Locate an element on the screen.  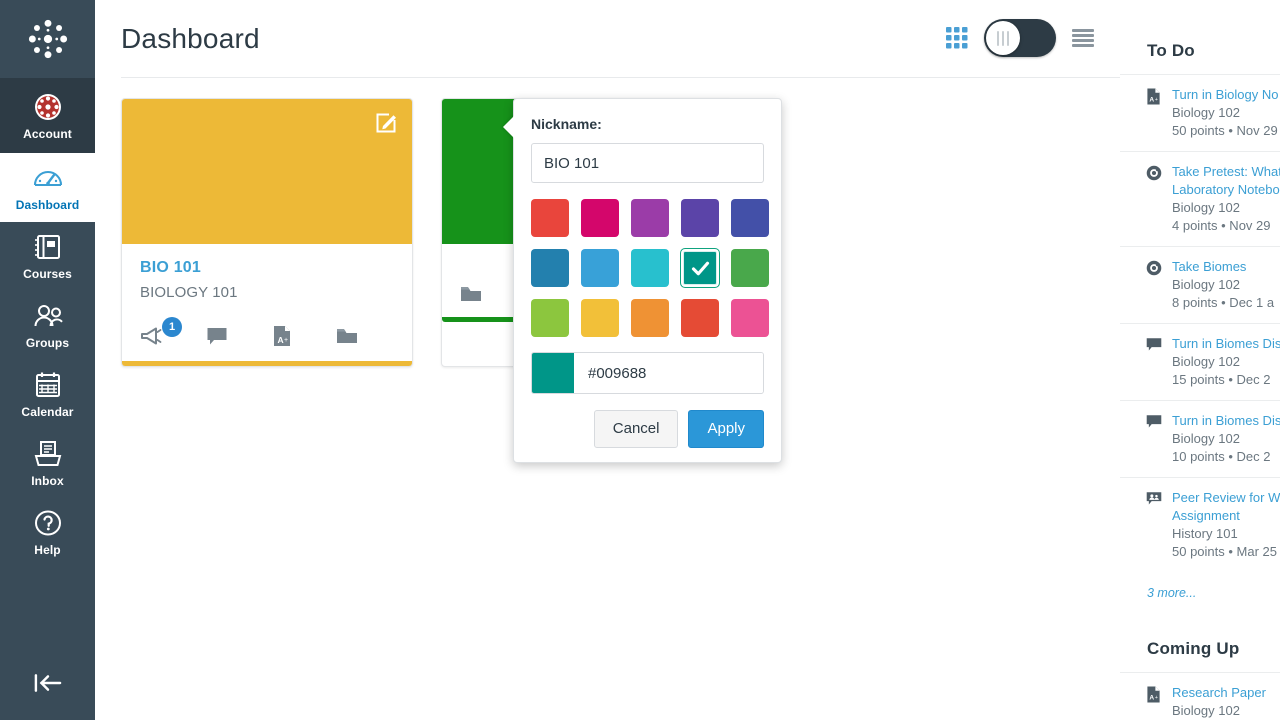
swatch-blue is located at coordinates (550, 268).